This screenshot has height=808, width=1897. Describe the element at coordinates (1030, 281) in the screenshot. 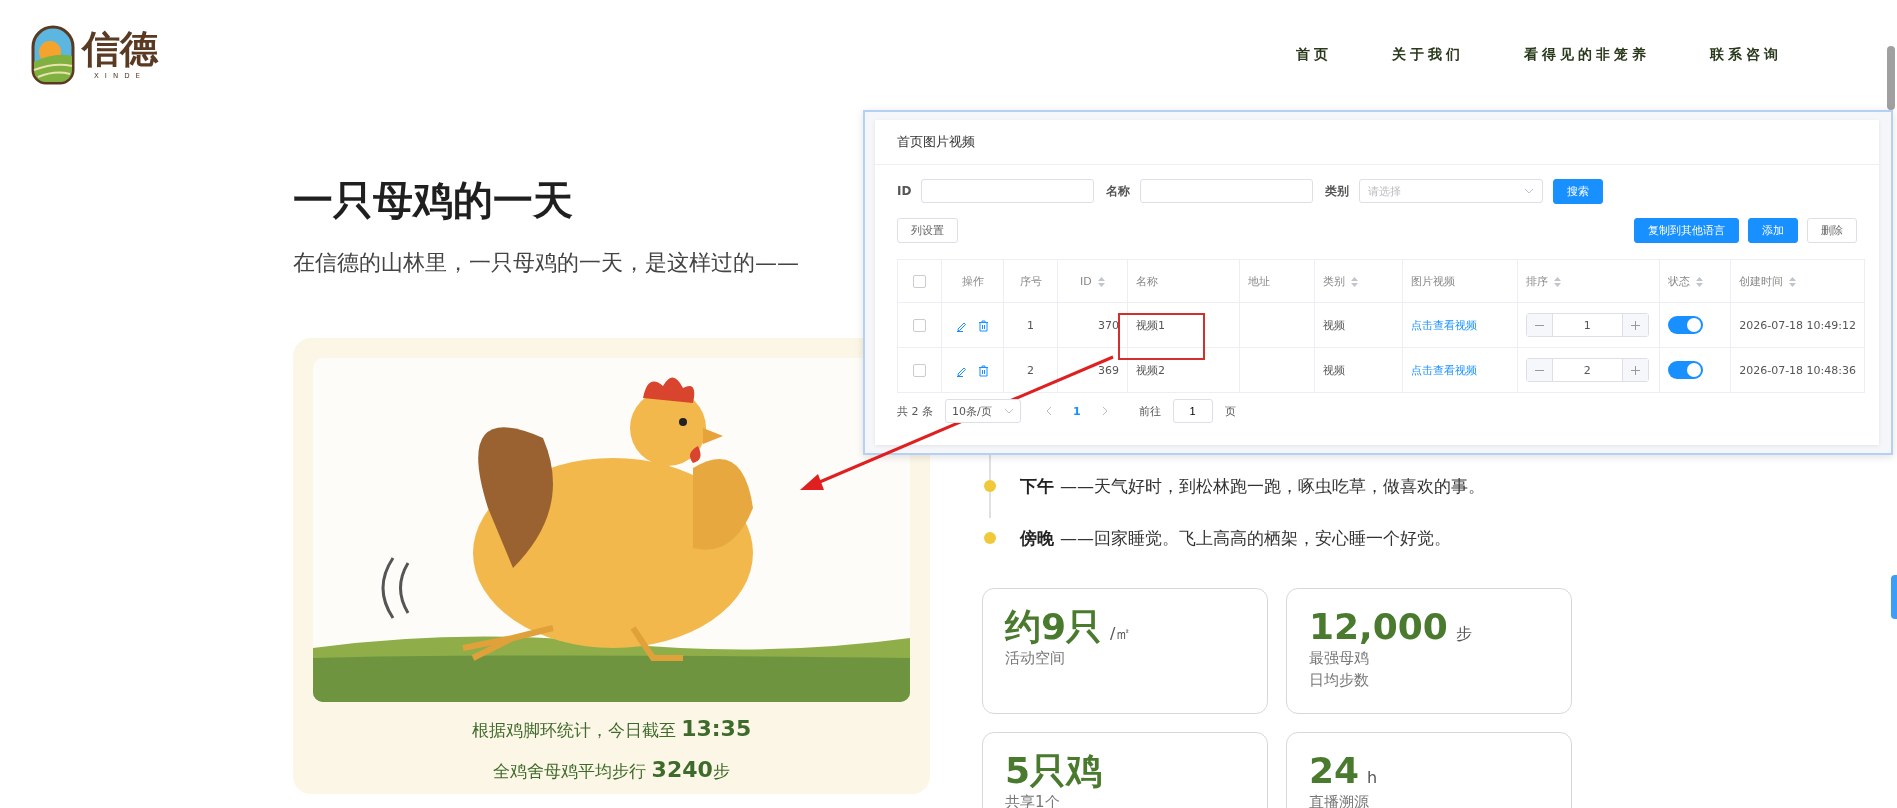

I see `column-header: 序号` at that location.